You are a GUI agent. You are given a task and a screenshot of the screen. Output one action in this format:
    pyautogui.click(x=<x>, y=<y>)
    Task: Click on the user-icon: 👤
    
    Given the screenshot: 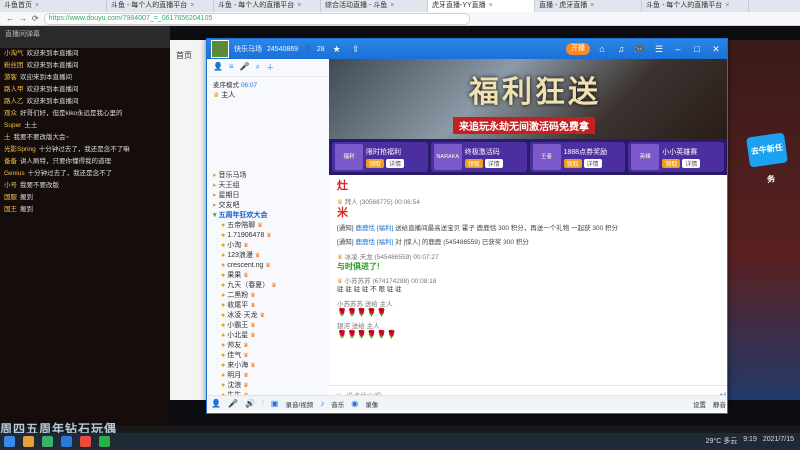 What is the action you would take?
    pyautogui.click(x=216, y=403)
    